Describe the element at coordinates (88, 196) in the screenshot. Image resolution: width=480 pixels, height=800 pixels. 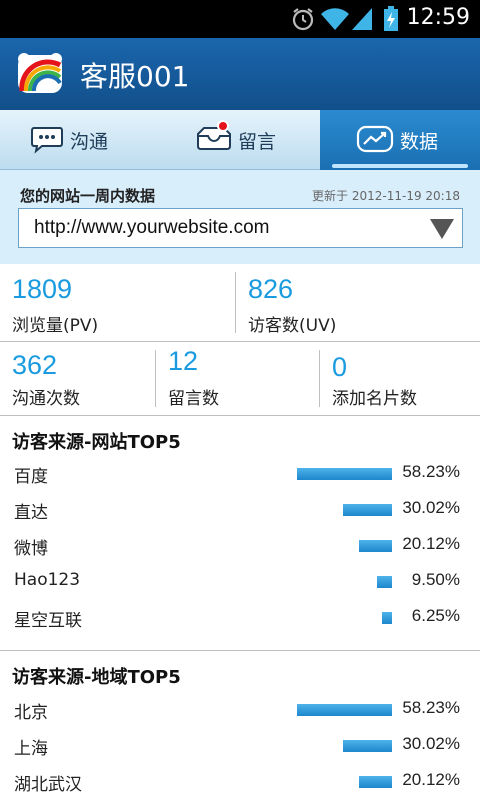
I see `site-heading: 您的网站一周内数据` at that location.